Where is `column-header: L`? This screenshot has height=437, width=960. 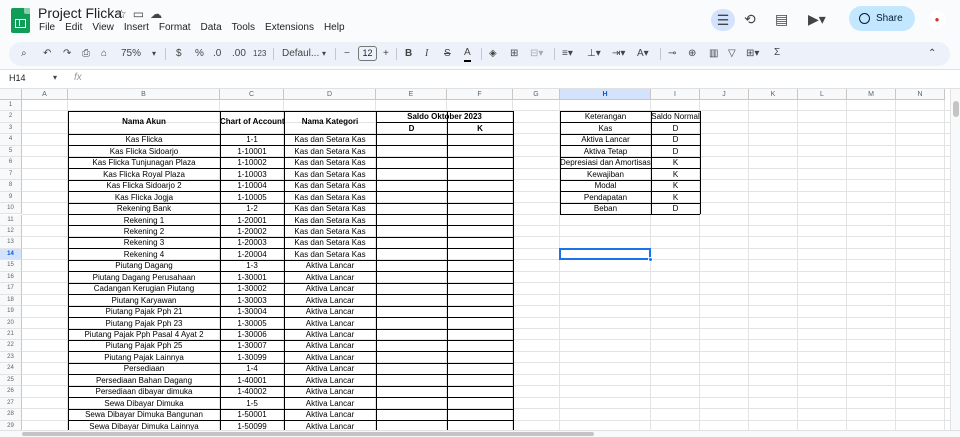 column-header: L is located at coordinates (822, 94).